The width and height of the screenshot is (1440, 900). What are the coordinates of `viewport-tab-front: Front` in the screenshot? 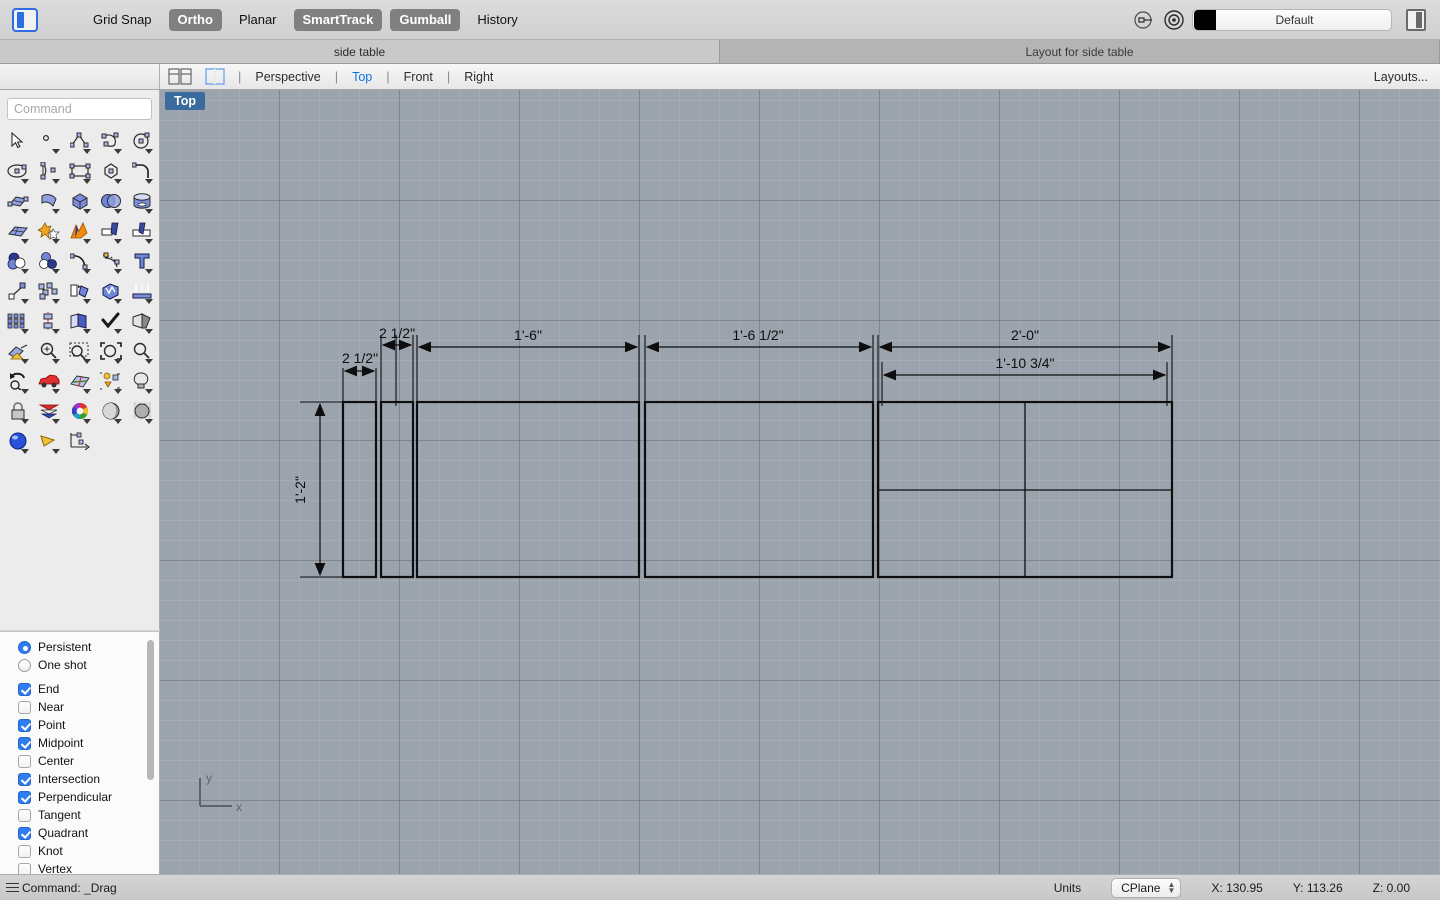 It's located at (418, 77).